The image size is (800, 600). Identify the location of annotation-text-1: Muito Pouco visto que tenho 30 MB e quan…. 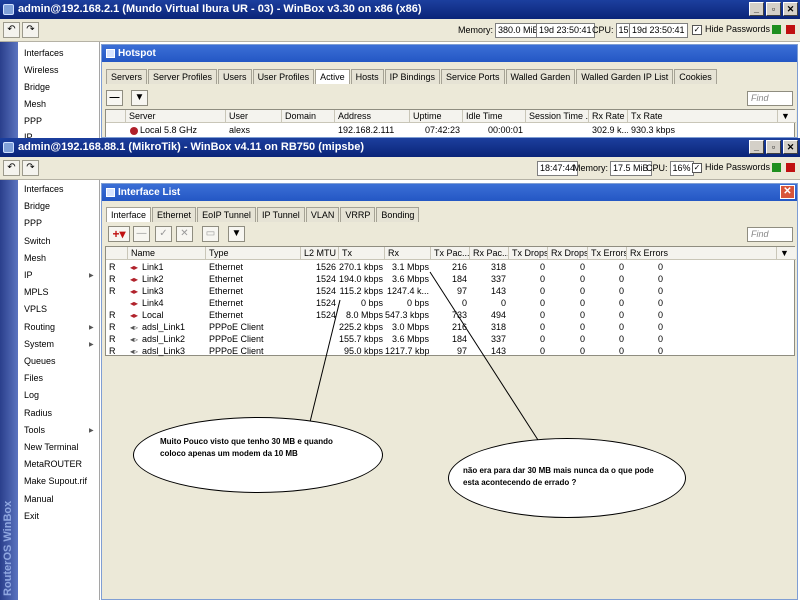
(246, 447).